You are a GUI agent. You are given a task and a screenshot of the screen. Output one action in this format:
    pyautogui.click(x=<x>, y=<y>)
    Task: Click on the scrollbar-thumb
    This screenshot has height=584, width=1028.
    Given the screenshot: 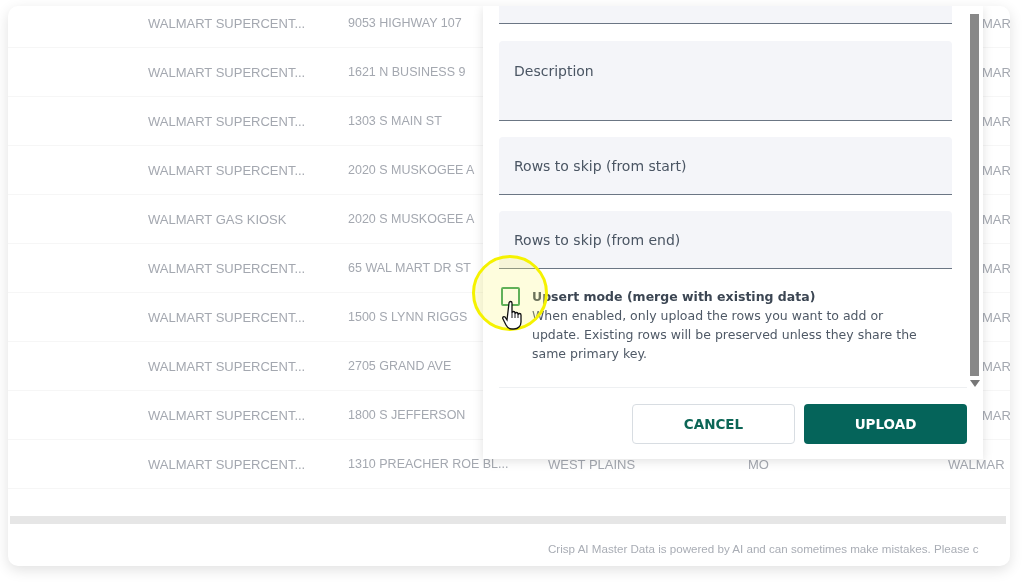 What is the action you would take?
    pyautogui.click(x=974, y=195)
    